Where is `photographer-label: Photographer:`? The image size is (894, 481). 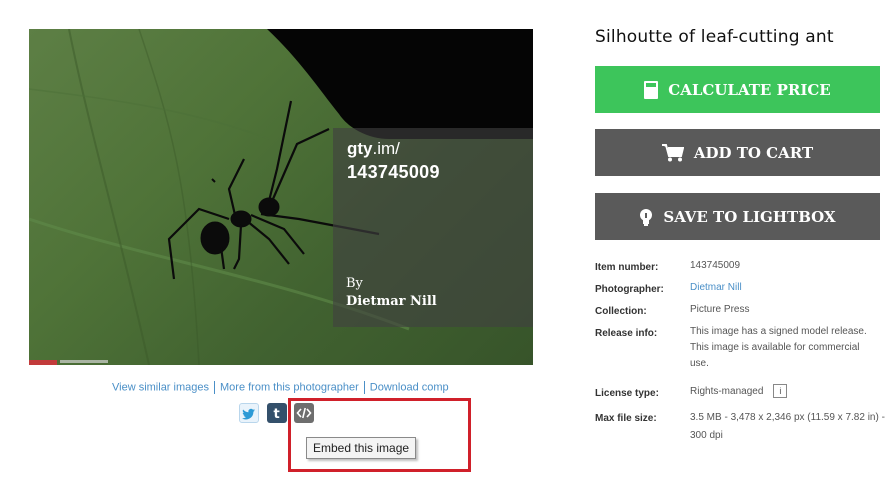 photographer-label: Photographer: is located at coordinates (629, 289).